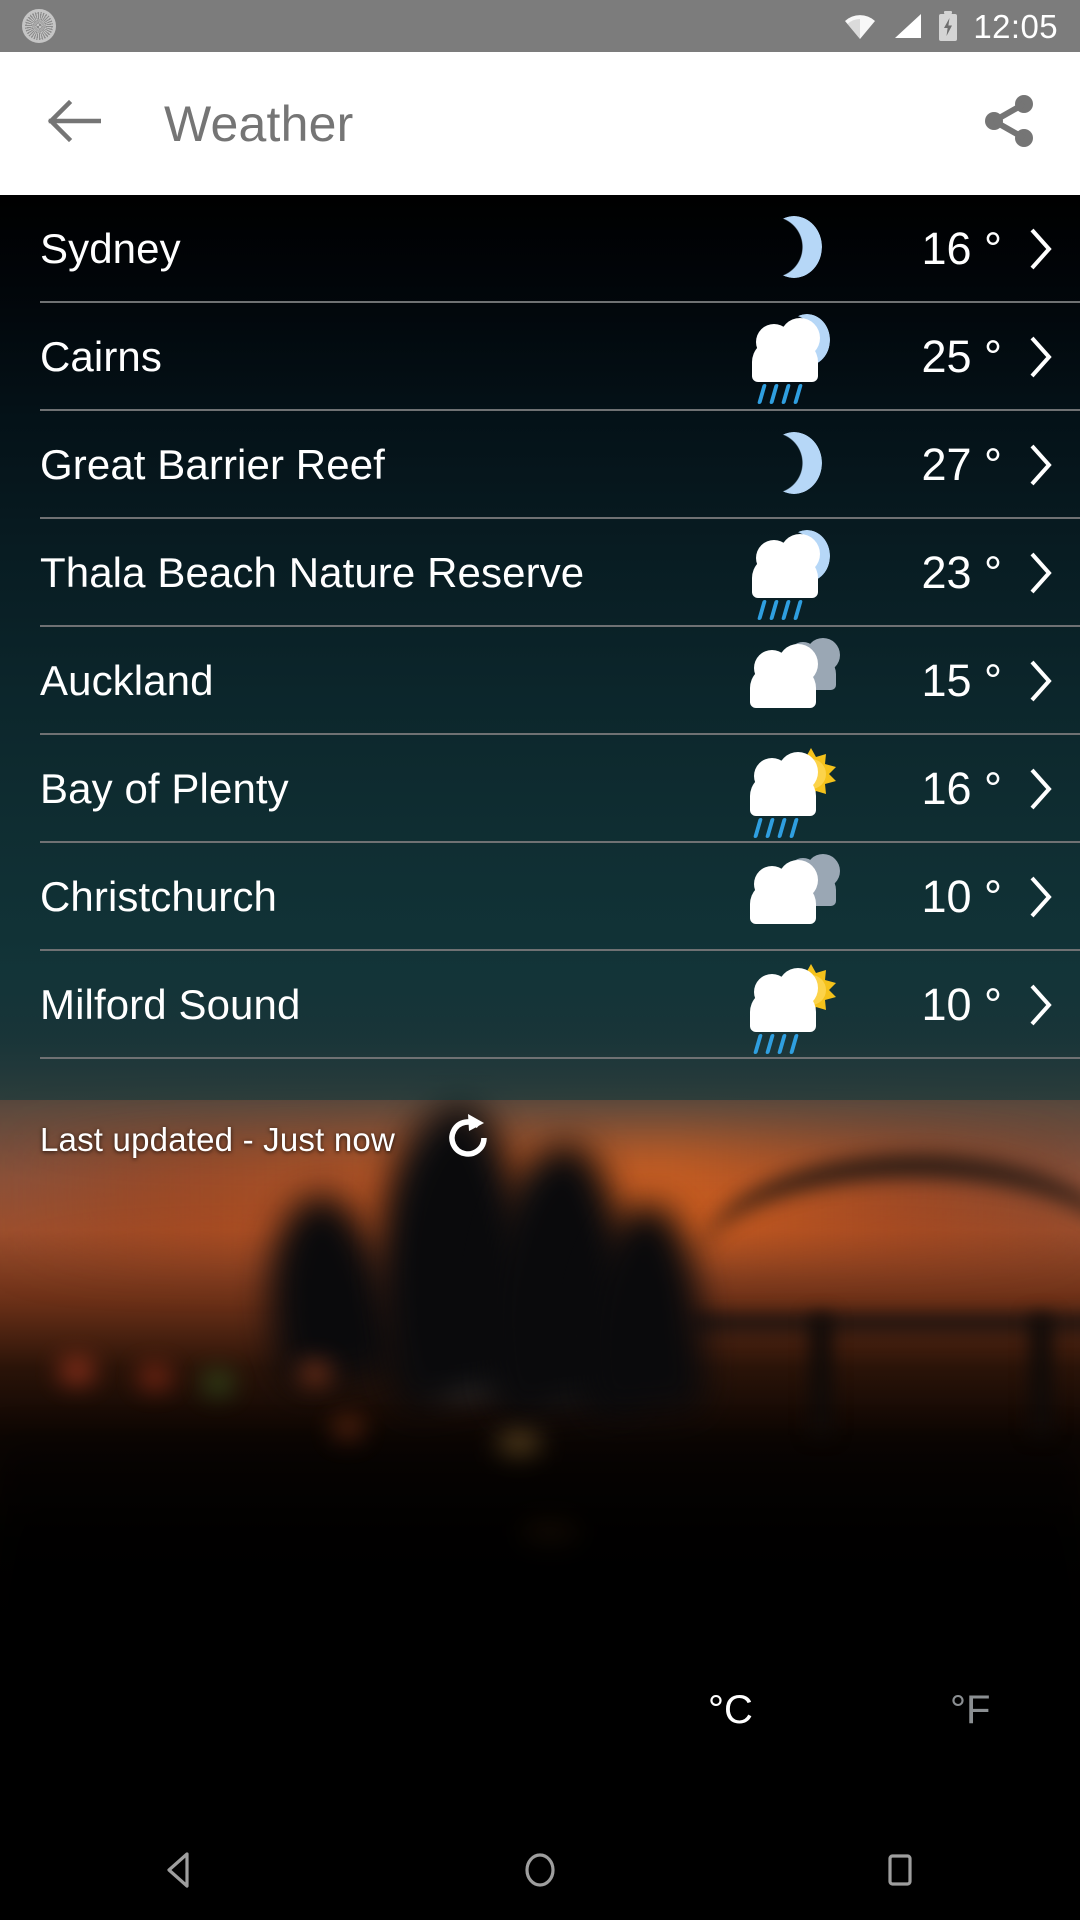  What do you see at coordinates (158, 896) in the screenshot?
I see `city-name: Christchurch` at bounding box center [158, 896].